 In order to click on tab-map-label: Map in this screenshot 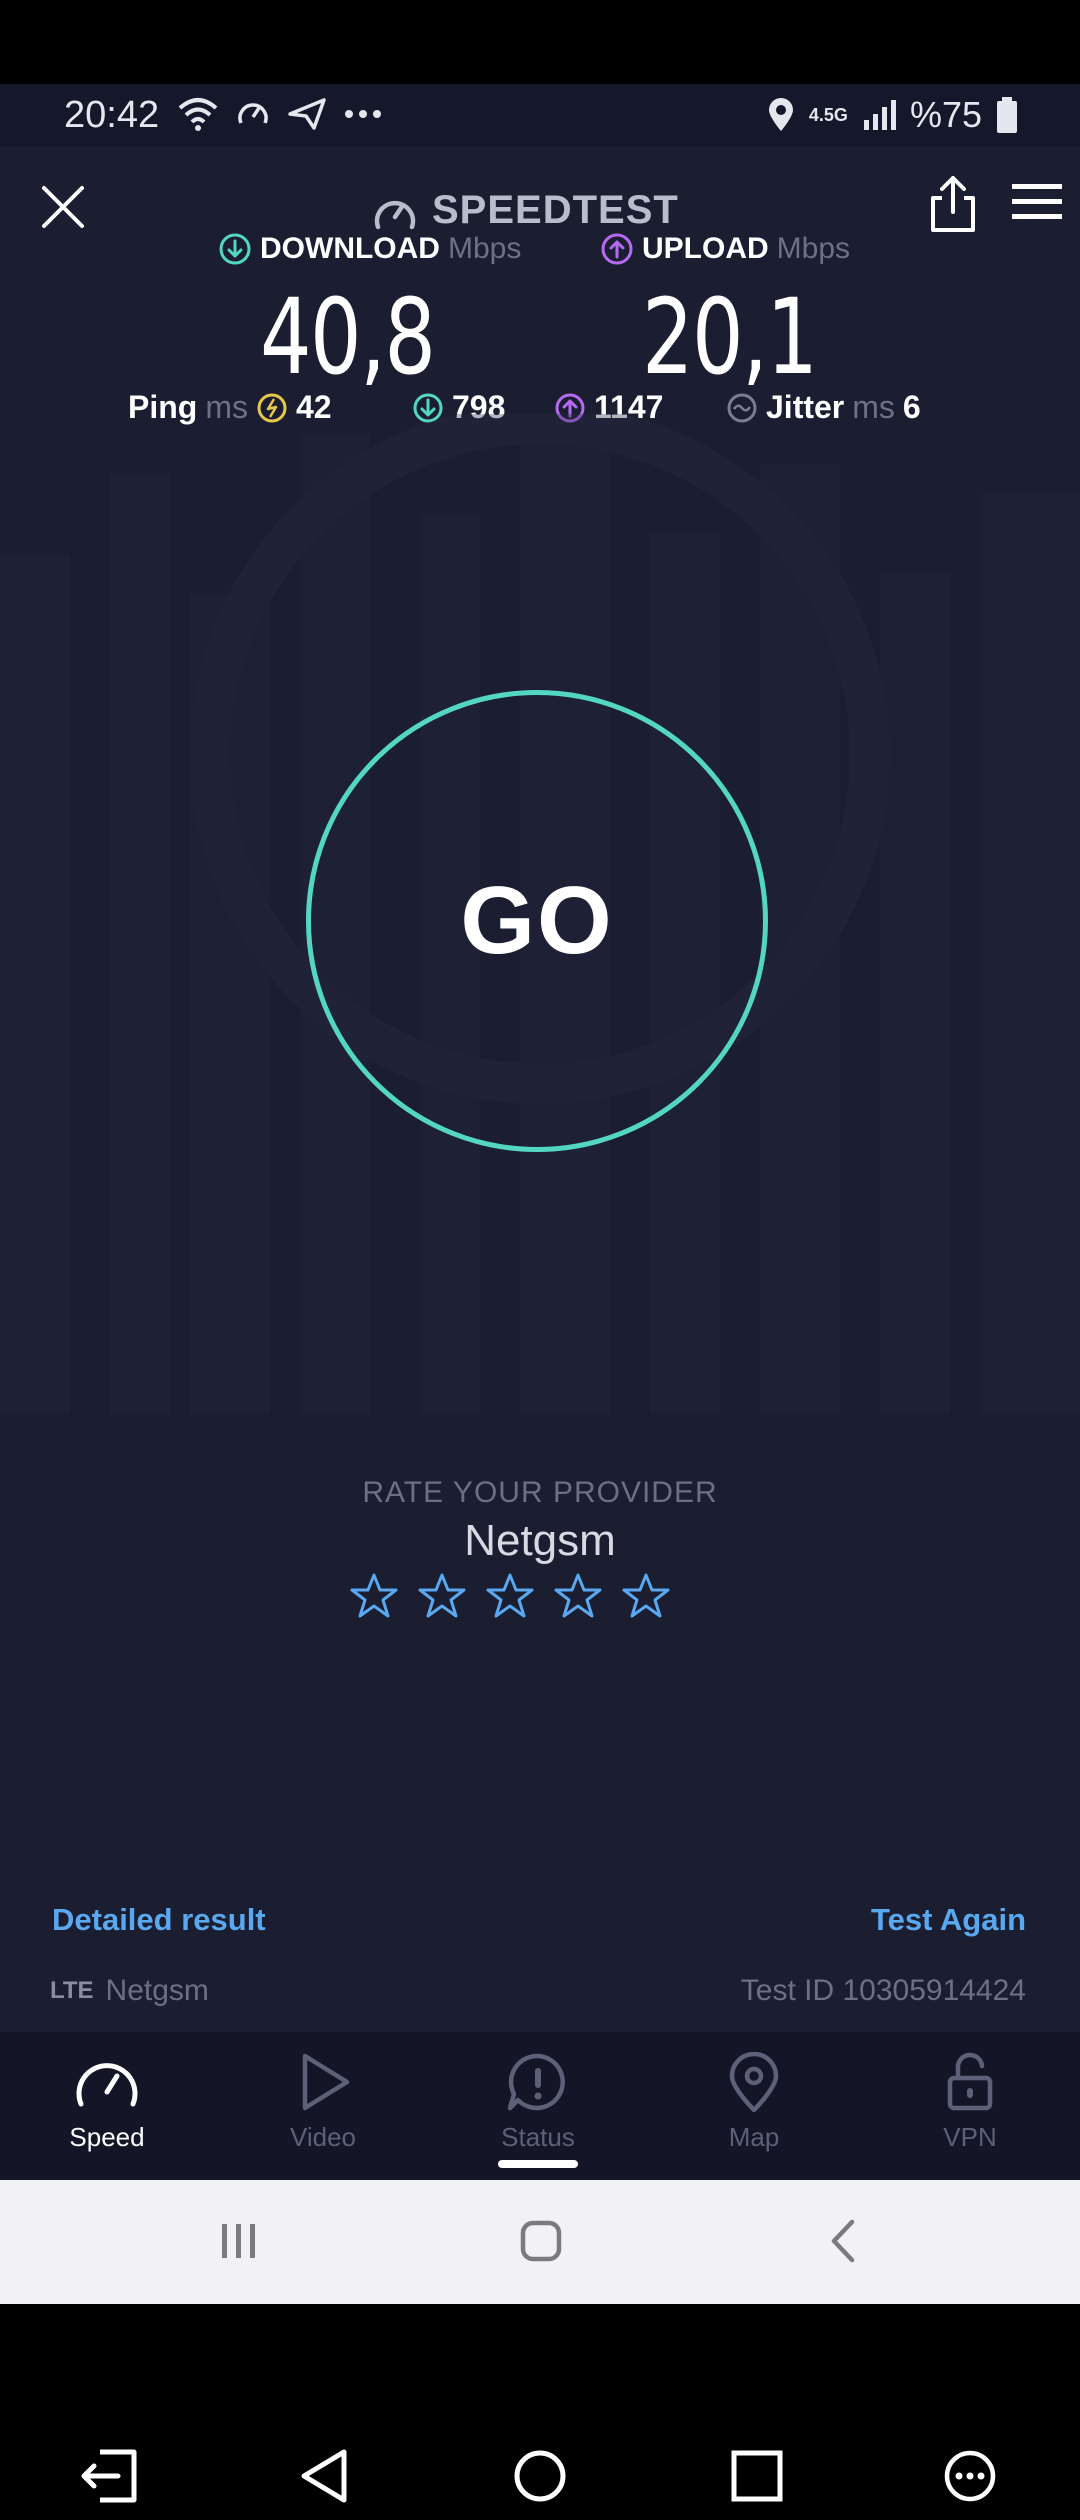, I will do `click(754, 2137)`.